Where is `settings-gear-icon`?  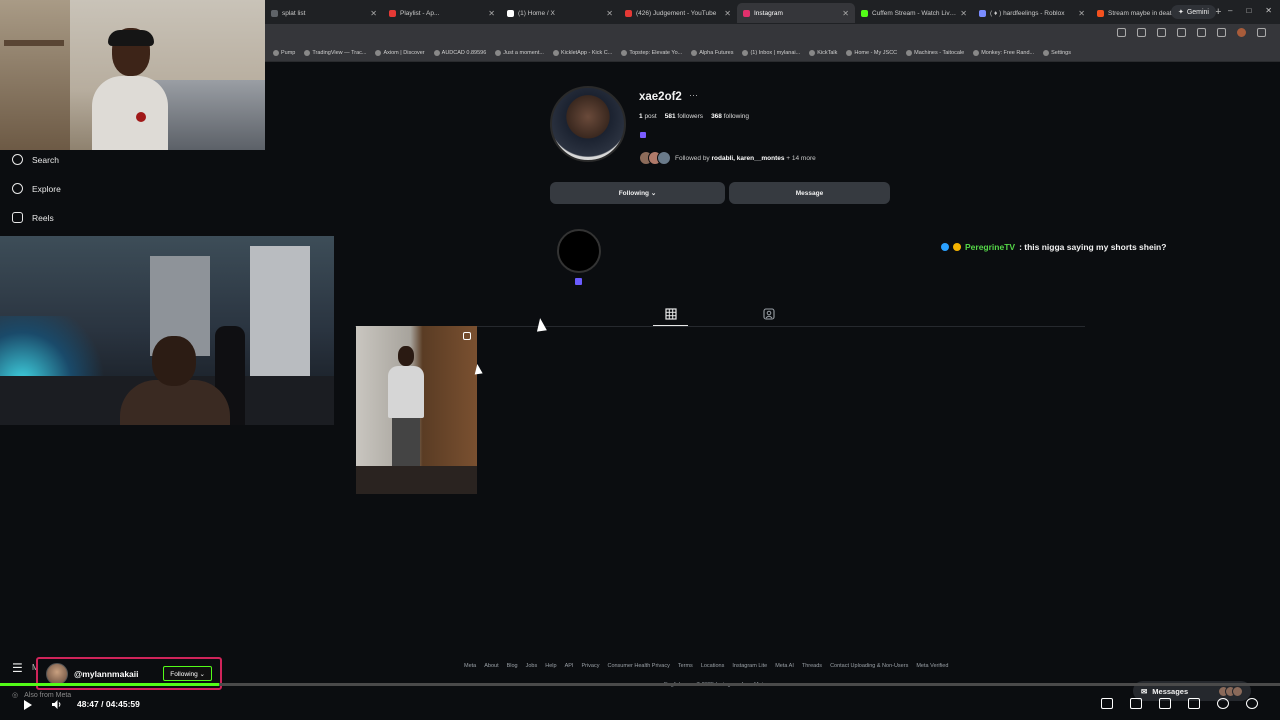
settings-gear-icon is located at coordinates (1252, 703).